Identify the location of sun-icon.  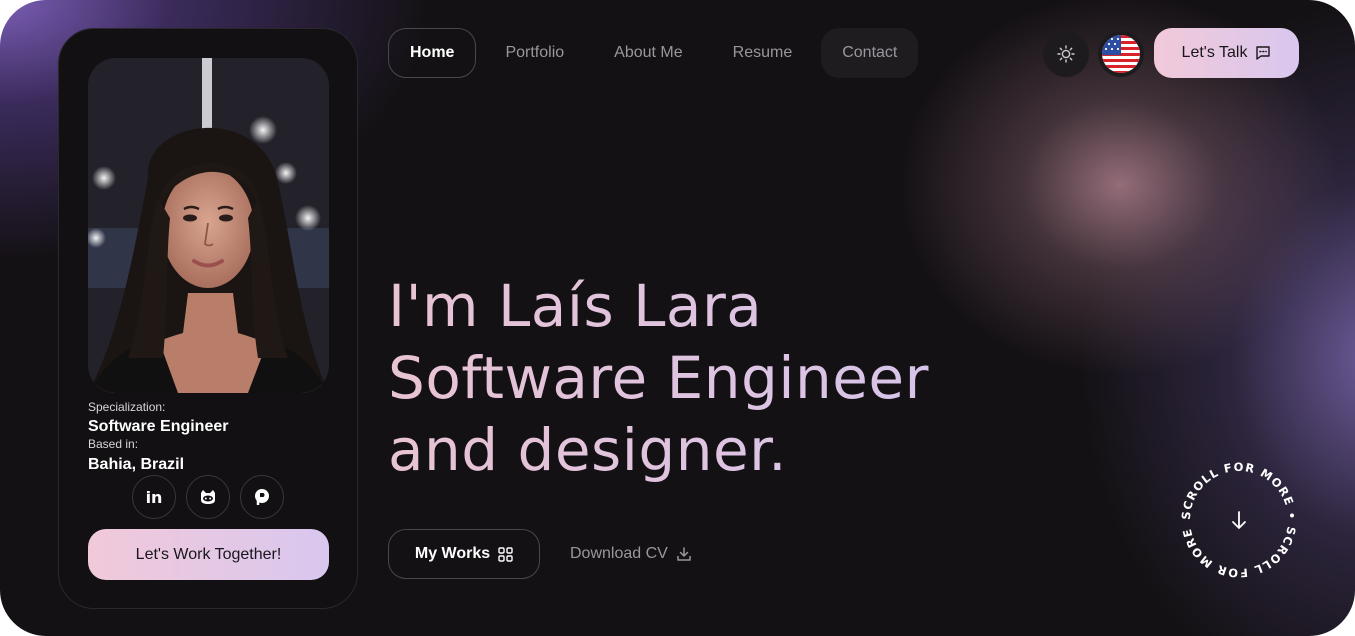
(1066, 54).